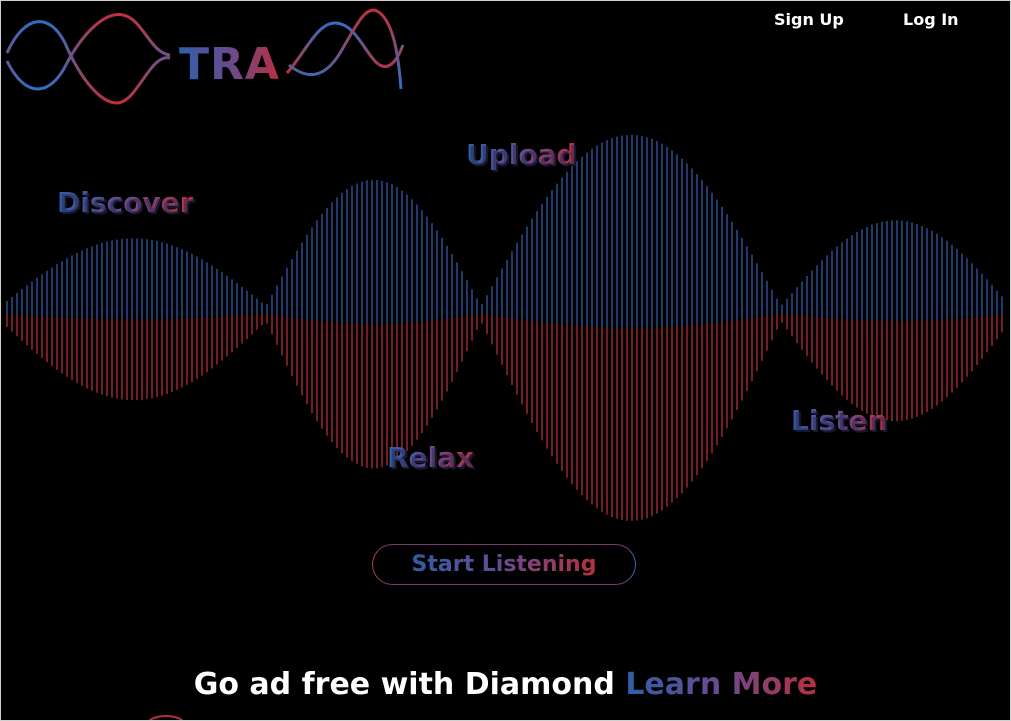 The height and width of the screenshot is (721, 1011). I want to click on promo-banner: Go ad free with Diamond Learn More, so click(505, 685).